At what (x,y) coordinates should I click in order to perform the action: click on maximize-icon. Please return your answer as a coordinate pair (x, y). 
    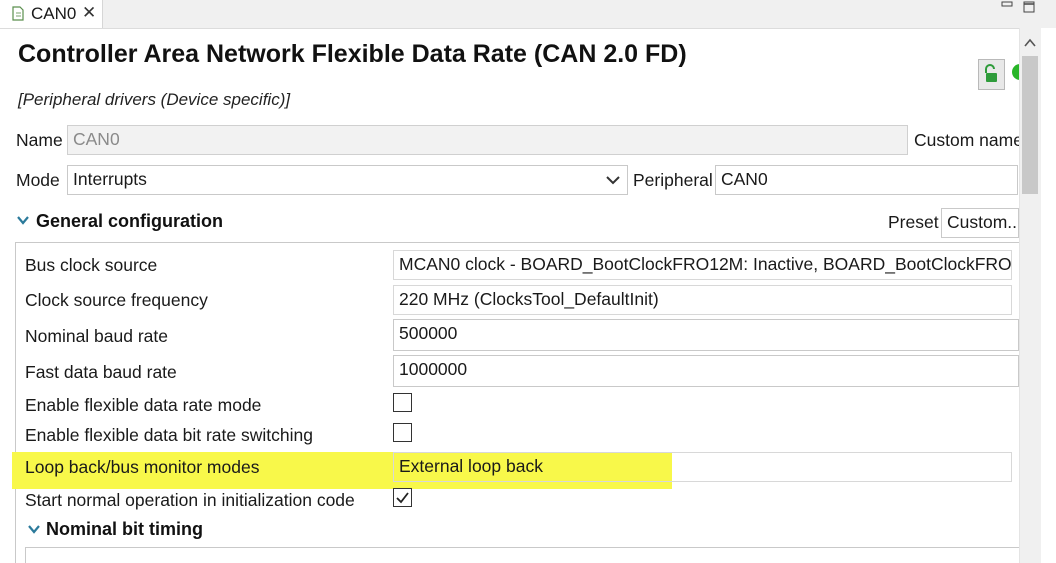
    Looking at the image, I should click on (1029, 7).